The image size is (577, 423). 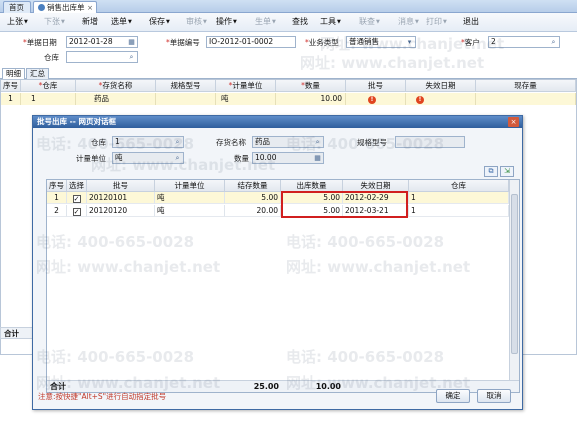 I want to click on document-icon, so click(x=41, y=7).